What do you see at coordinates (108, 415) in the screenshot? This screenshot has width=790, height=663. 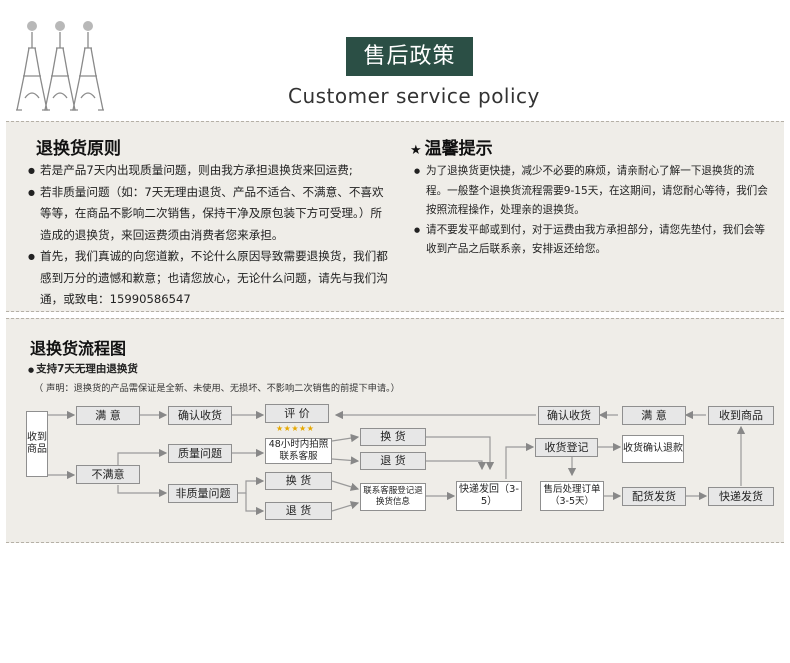 I see `flow-satisfied: 满 意` at bounding box center [108, 415].